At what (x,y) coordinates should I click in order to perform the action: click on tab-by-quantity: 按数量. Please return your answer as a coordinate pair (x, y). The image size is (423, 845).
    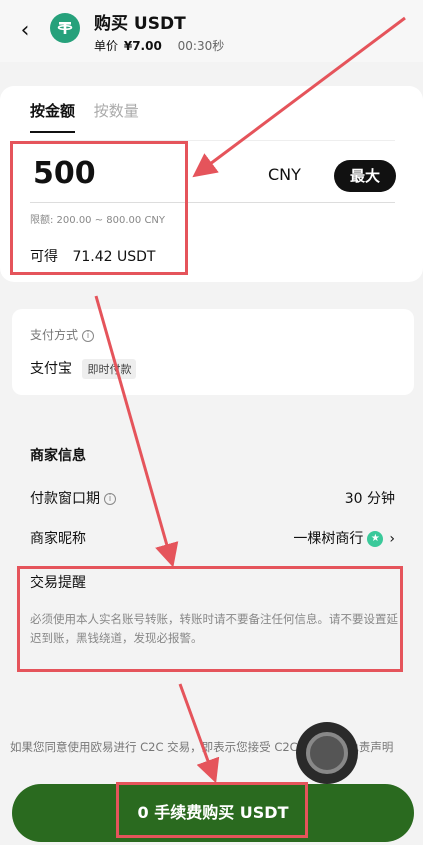
    Looking at the image, I should click on (116, 115).